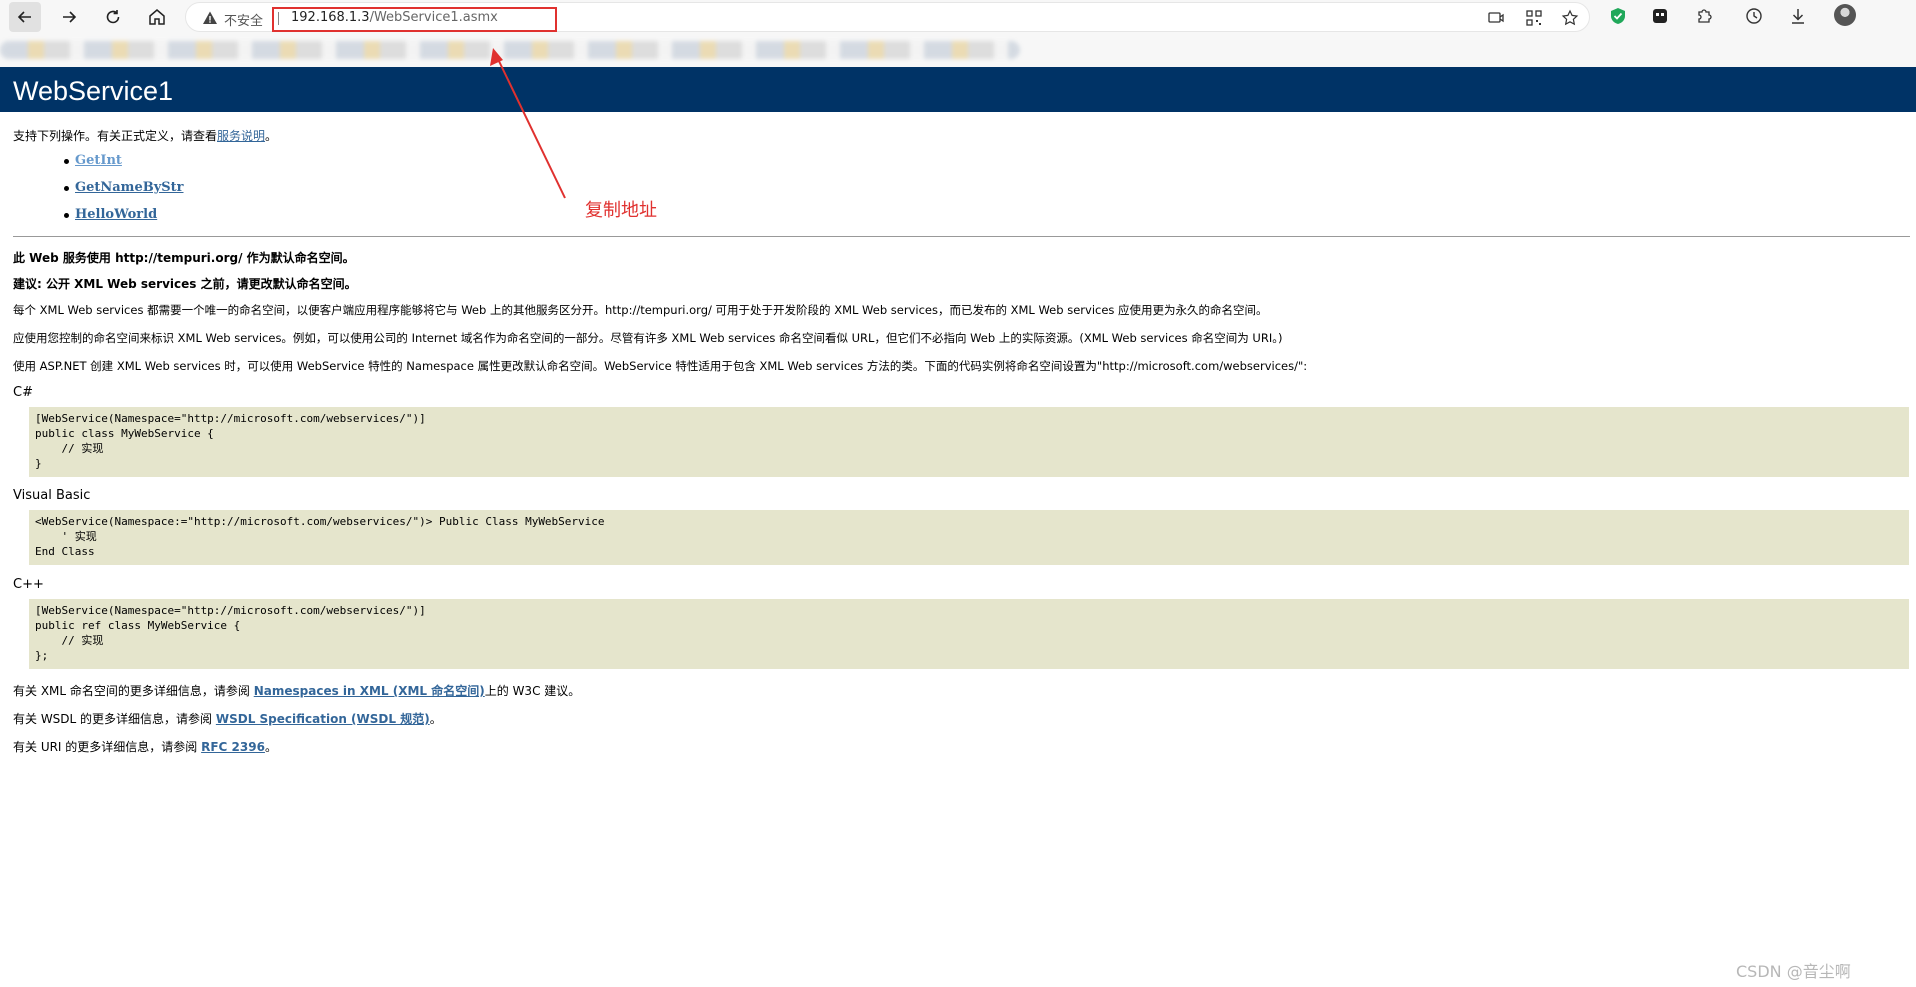 This screenshot has height=987, width=1916. What do you see at coordinates (210, 18) in the screenshot?
I see `warning-icon` at bounding box center [210, 18].